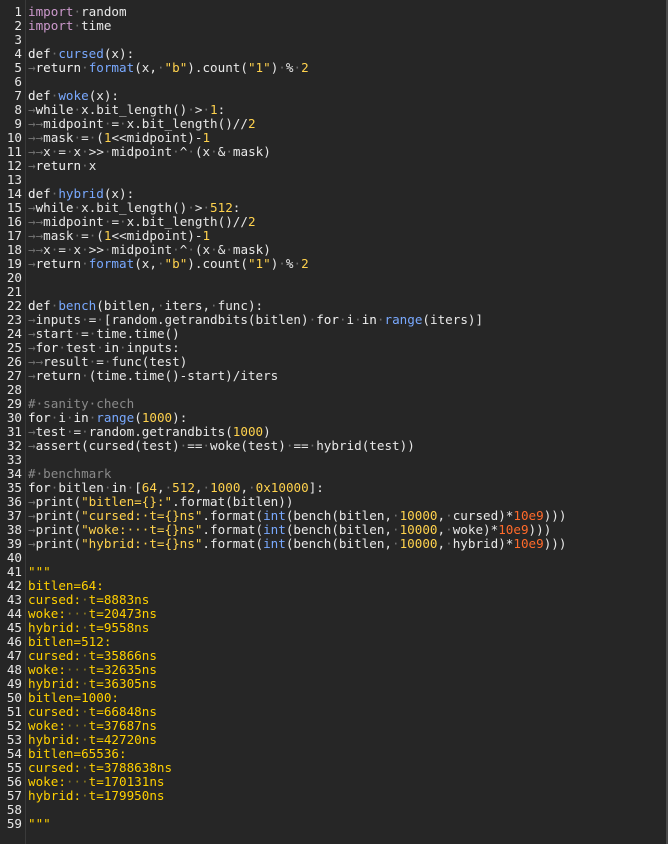 The height and width of the screenshot is (844, 668). Describe the element at coordinates (333, 824) in the screenshot. I see `code-line: 59 """` at that location.